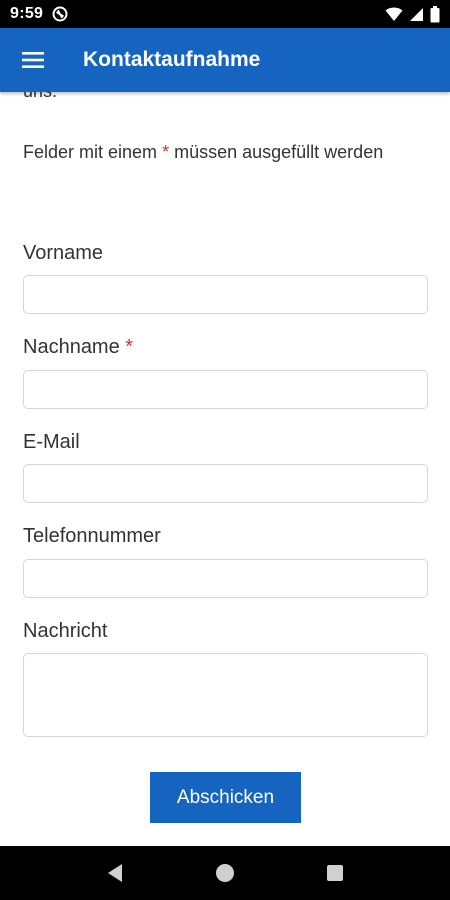 Image resolution: width=450 pixels, height=900 pixels. What do you see at coordinates (129, 347) in the screenshot?
I see `last-name-required-asterisk: *` at bounding box center [129, 347].